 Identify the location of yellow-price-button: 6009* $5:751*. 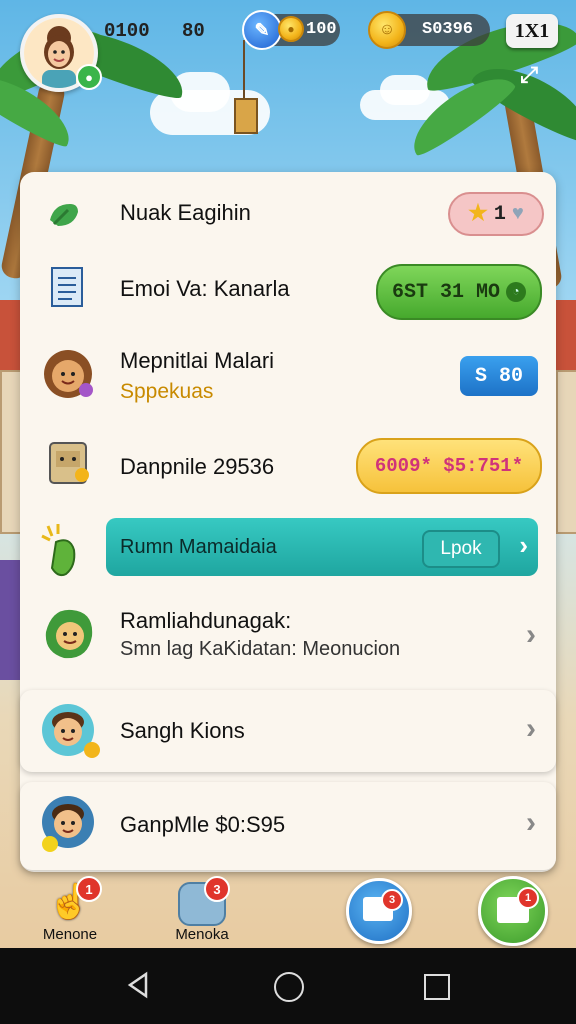
(449, 466).